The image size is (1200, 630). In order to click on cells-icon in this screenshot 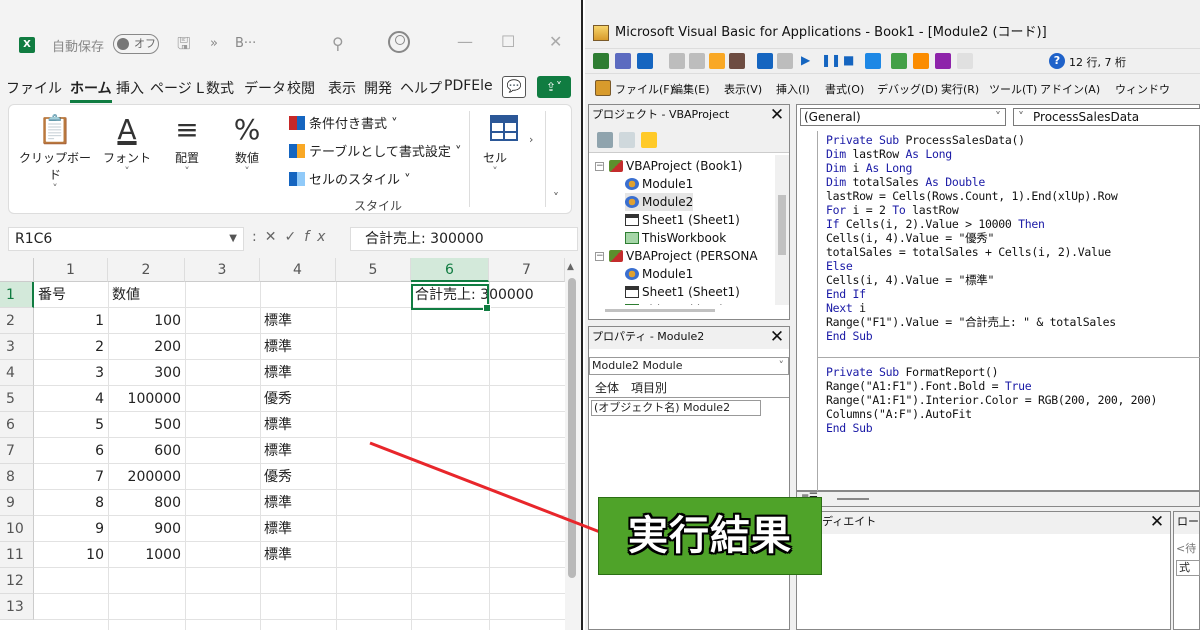, I will do `click(504, 128)`.